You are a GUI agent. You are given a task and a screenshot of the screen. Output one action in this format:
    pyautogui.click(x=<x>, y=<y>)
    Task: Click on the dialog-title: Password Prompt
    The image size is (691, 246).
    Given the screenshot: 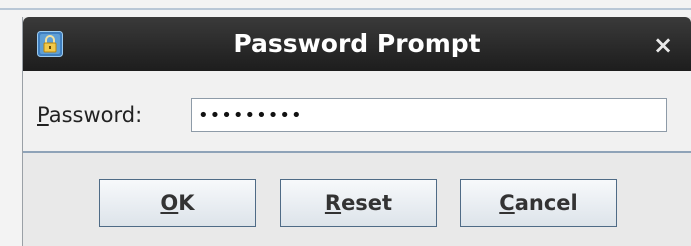 What is the action you would take?
    pyautogui.click(x=357, y=43)
    